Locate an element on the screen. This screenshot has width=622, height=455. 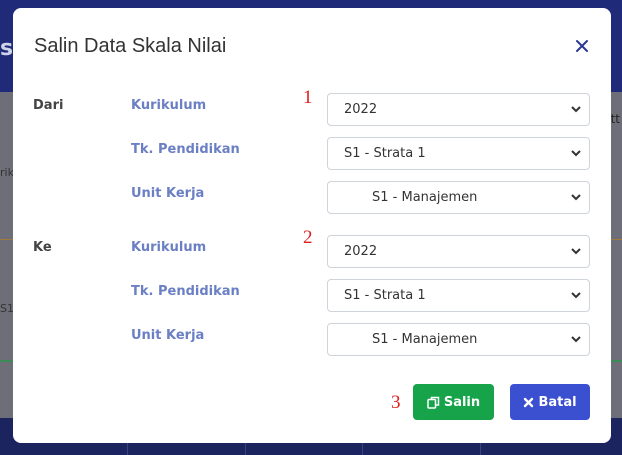
section-label-dari: Dari is located at coordinates (48, 105).